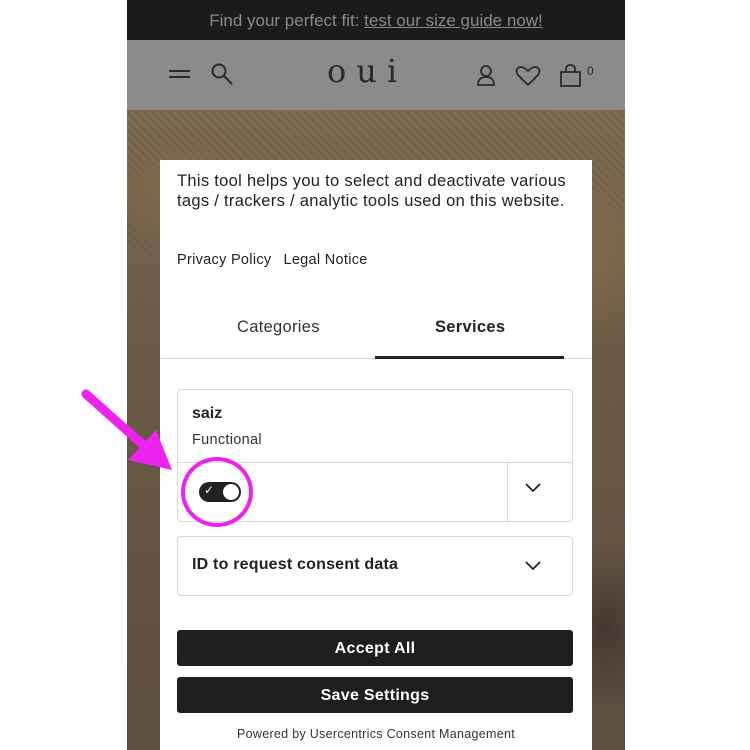 This screenshot has height=750, width=750. What do you see at coordinates (217, 492) in the screenshot?
I see `annotation-circle` at bounding box center [217, 492].